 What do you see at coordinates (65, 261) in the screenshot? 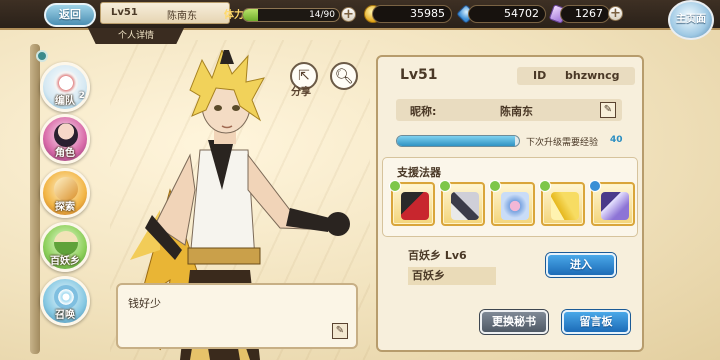
I see `nav-yokai-village-label: 百妖乡` at bounding box center [65, 261].